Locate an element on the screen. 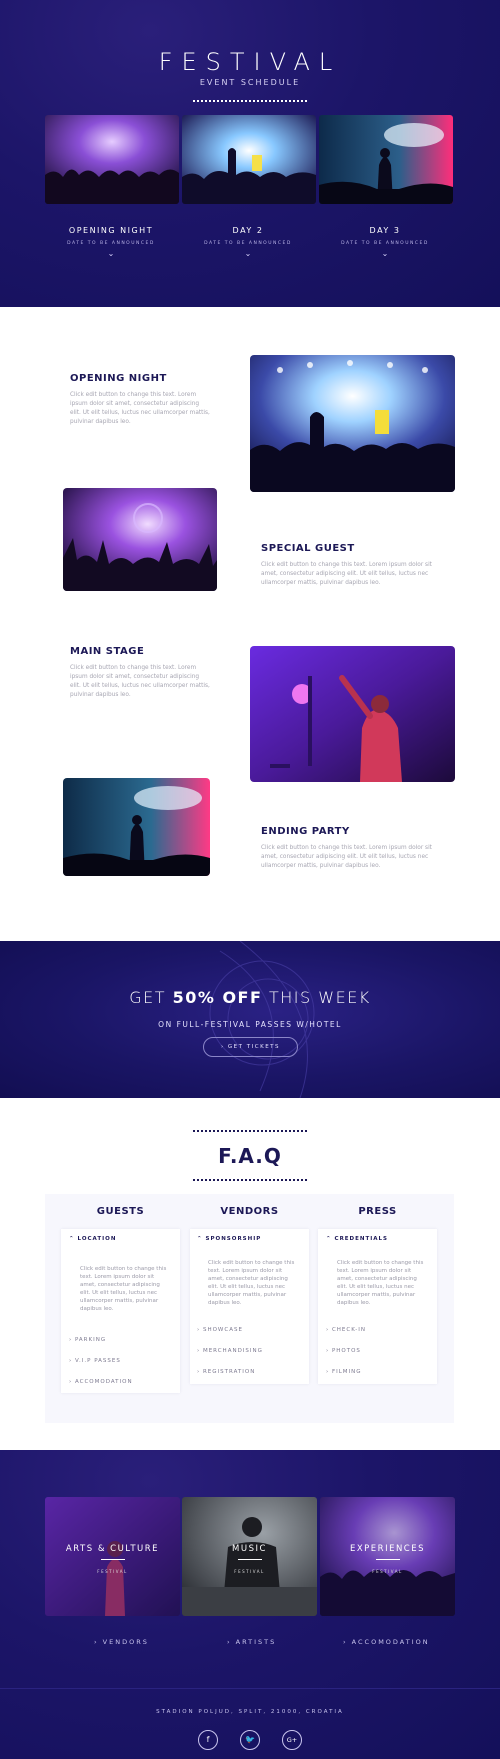 This screenshot has width=500, height=1759. promo-heading-bold: 50% OFF is located at coordinates (217, 997).